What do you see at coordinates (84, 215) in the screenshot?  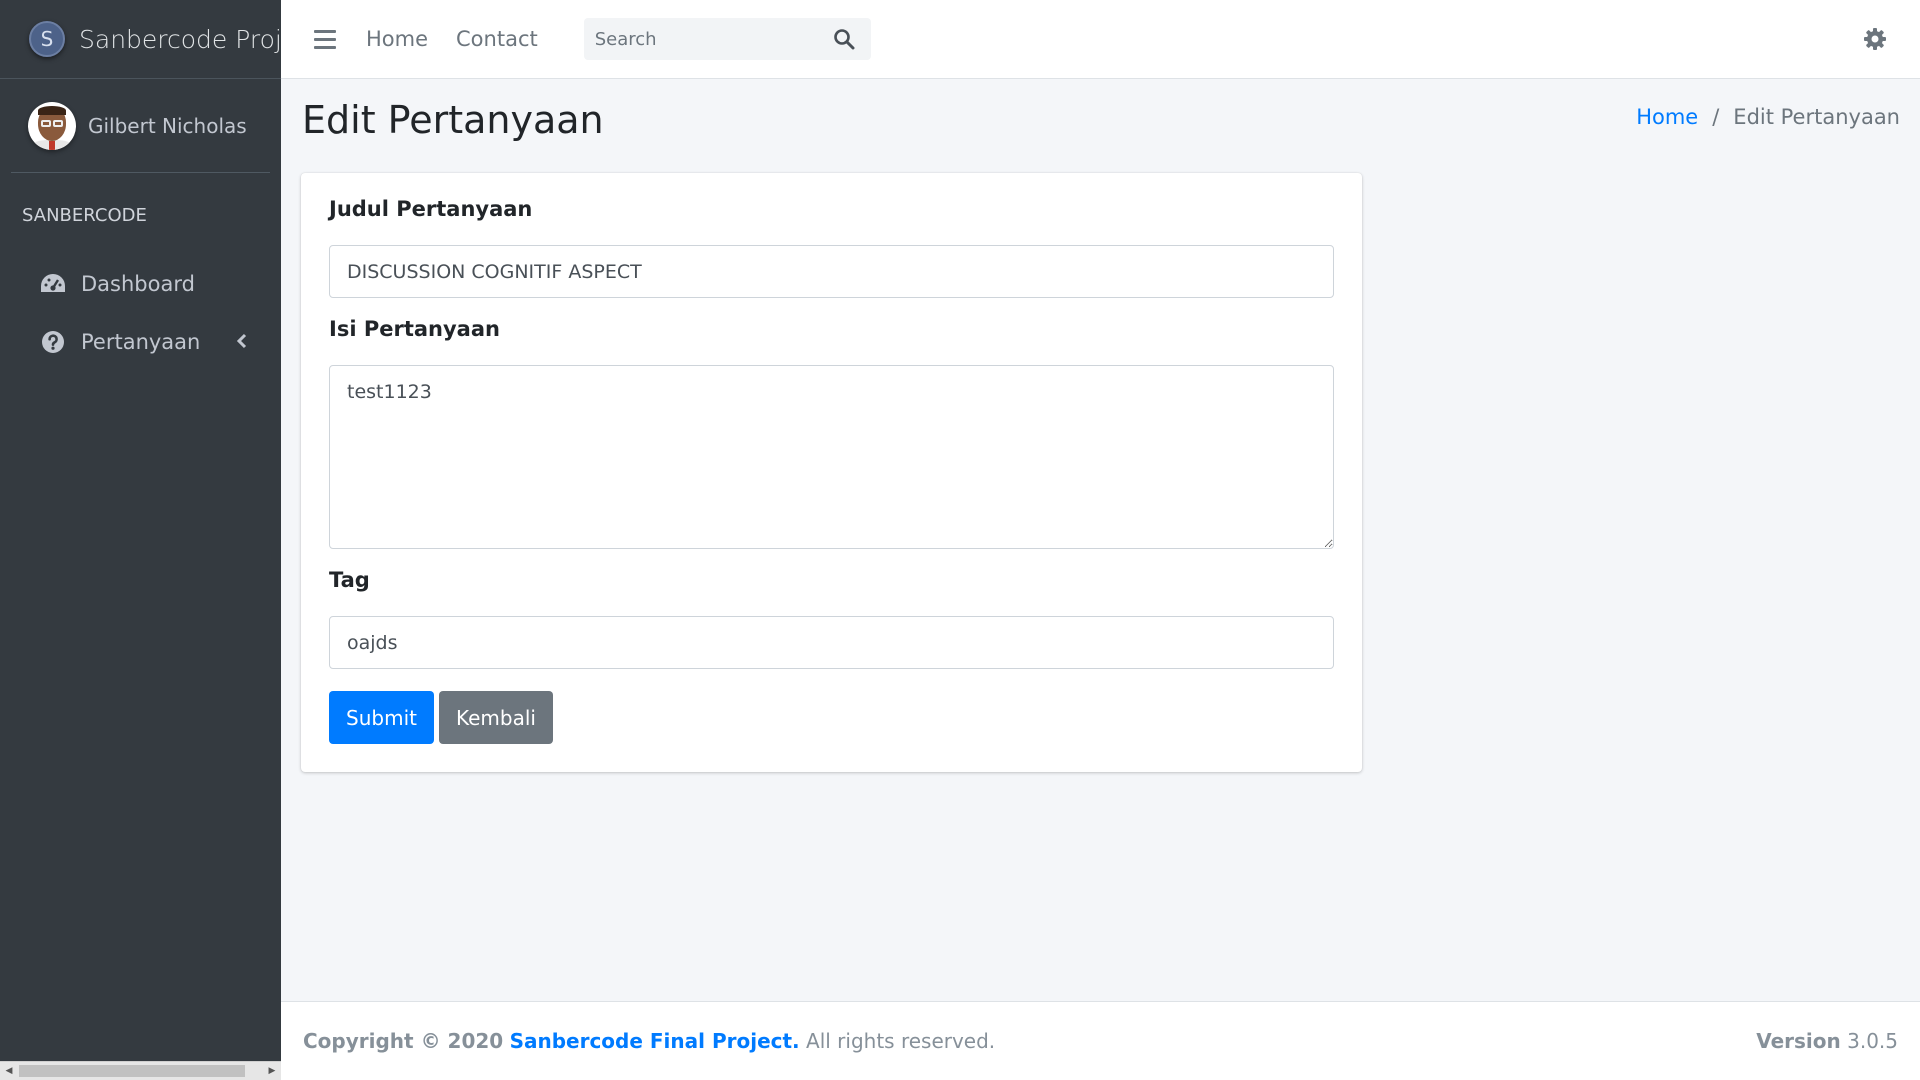 I see `nav-header: SANBERCODE` at bounding box center [84, 215].